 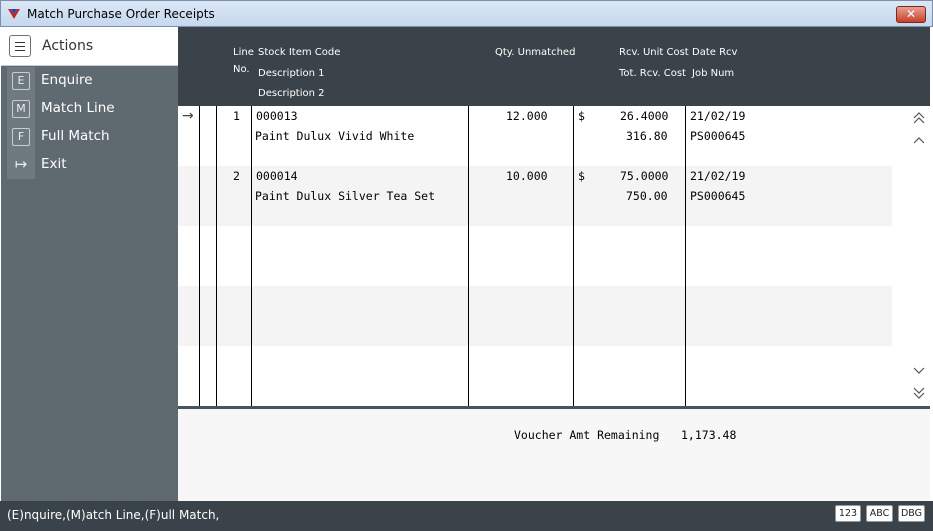 I want to click on action-match-line: M Match Line, so click(x=89, y=109).